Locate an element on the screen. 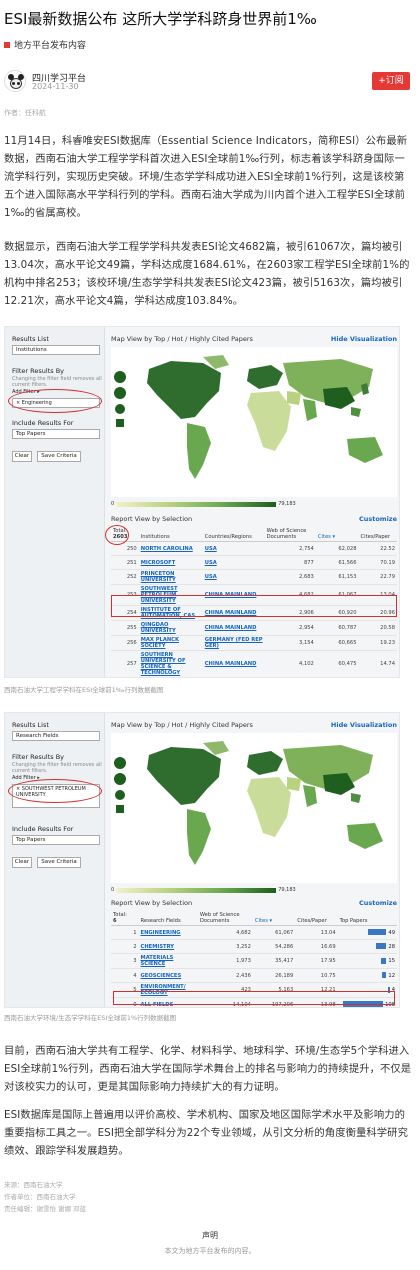 This screenshot has height=1270, width=420. row-rank: 251 is located at coordinates (125, 562).